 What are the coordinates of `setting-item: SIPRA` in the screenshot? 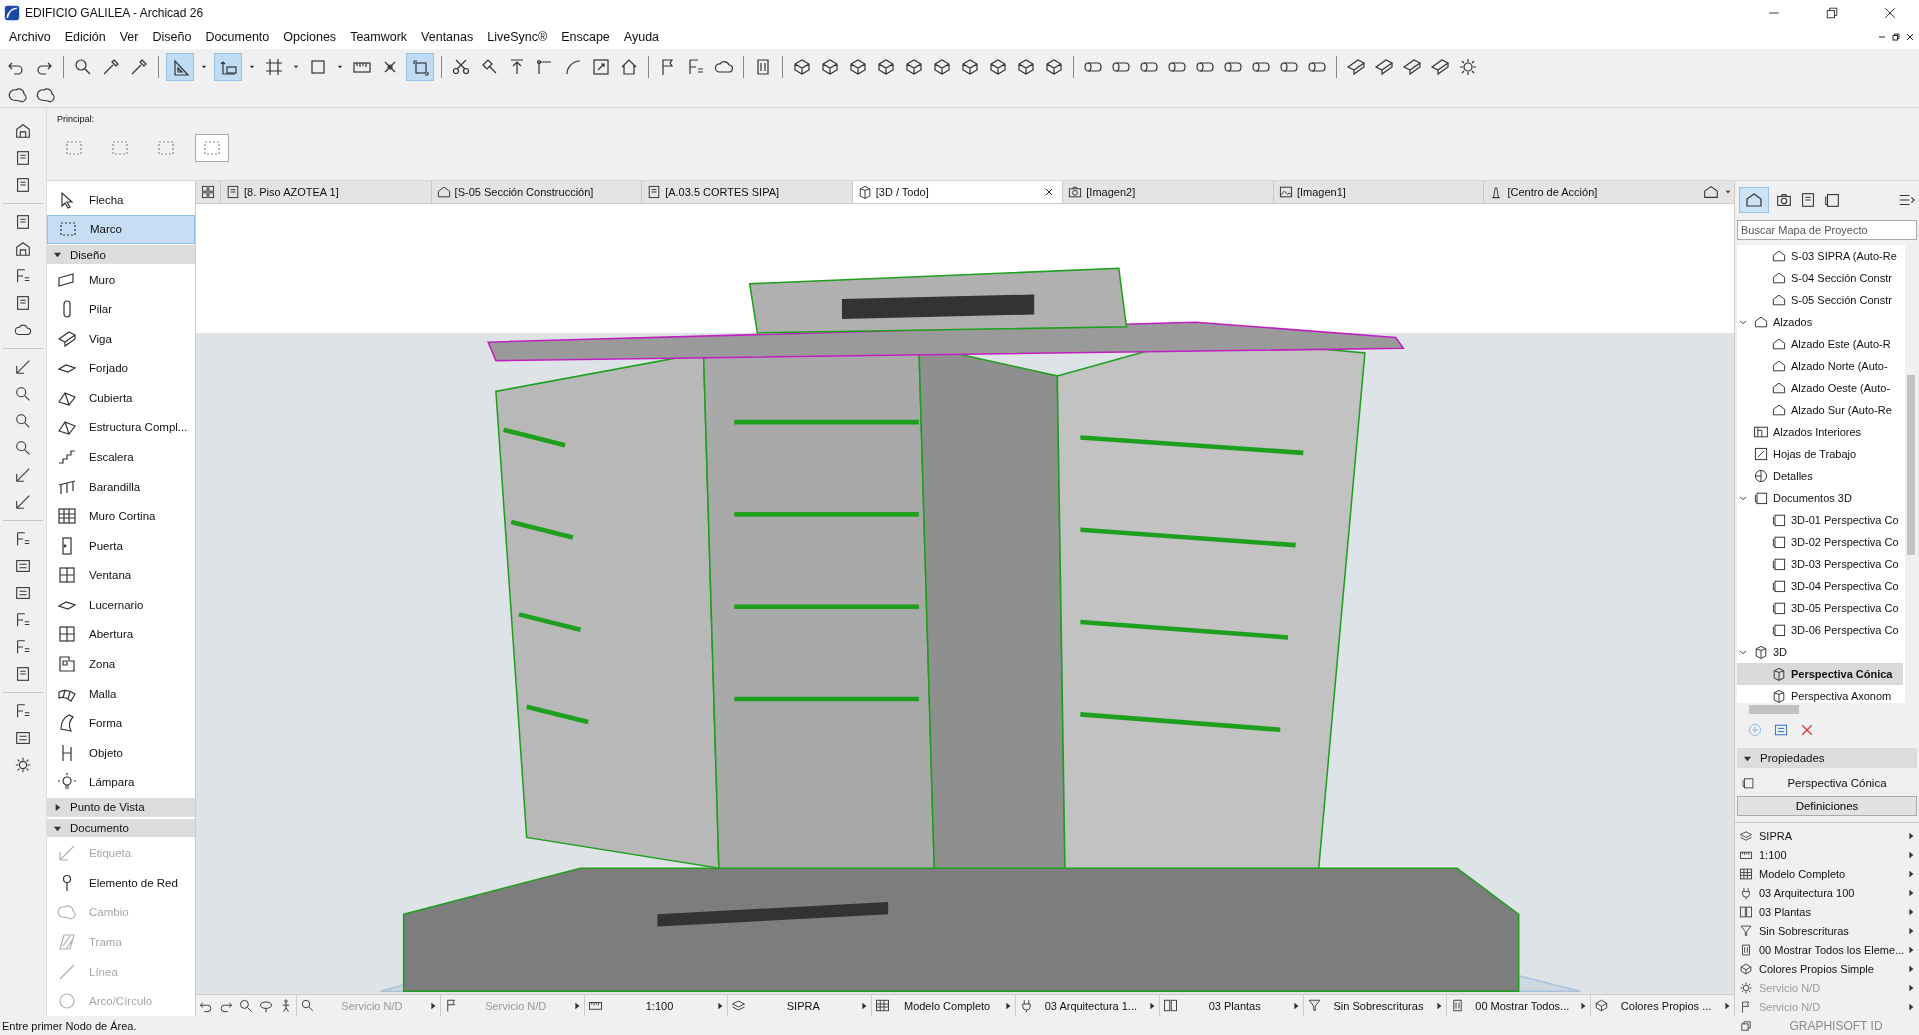 It's located at (1827, 835).